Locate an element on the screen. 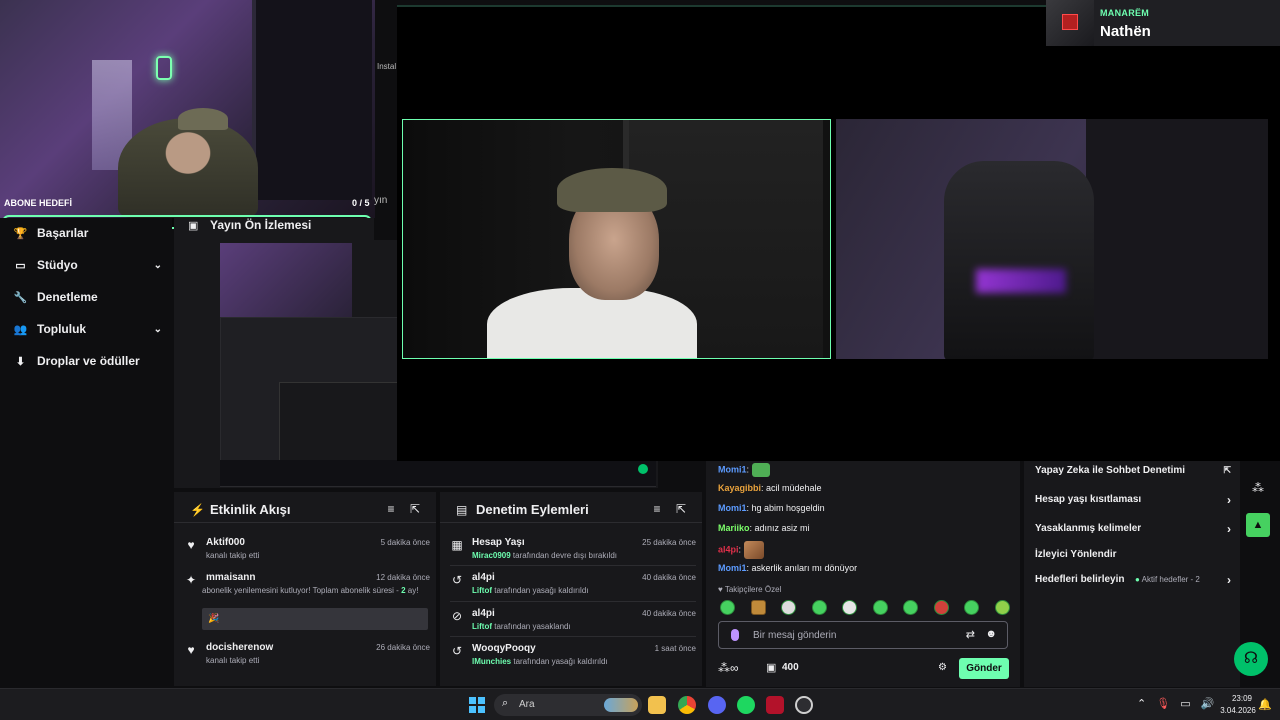 This screenshot has height=720, width=1280. setting-ai-chat-moderation: Yapay Zeka ile Sohbet Denetimi ⇱ is located at coordinates (1133, 470).